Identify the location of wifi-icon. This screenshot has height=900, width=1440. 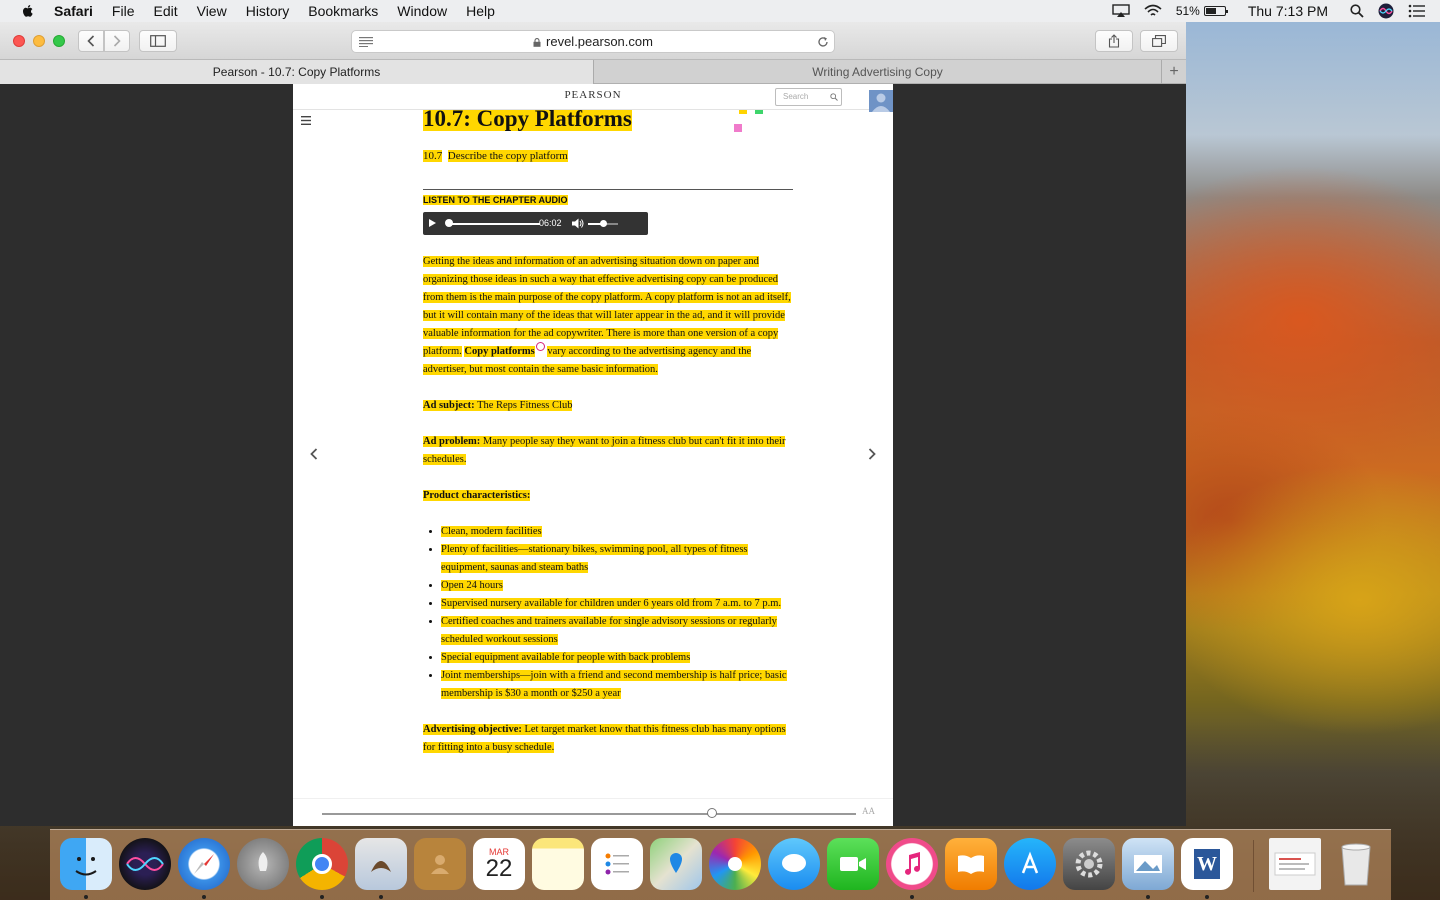
(1153, 11).